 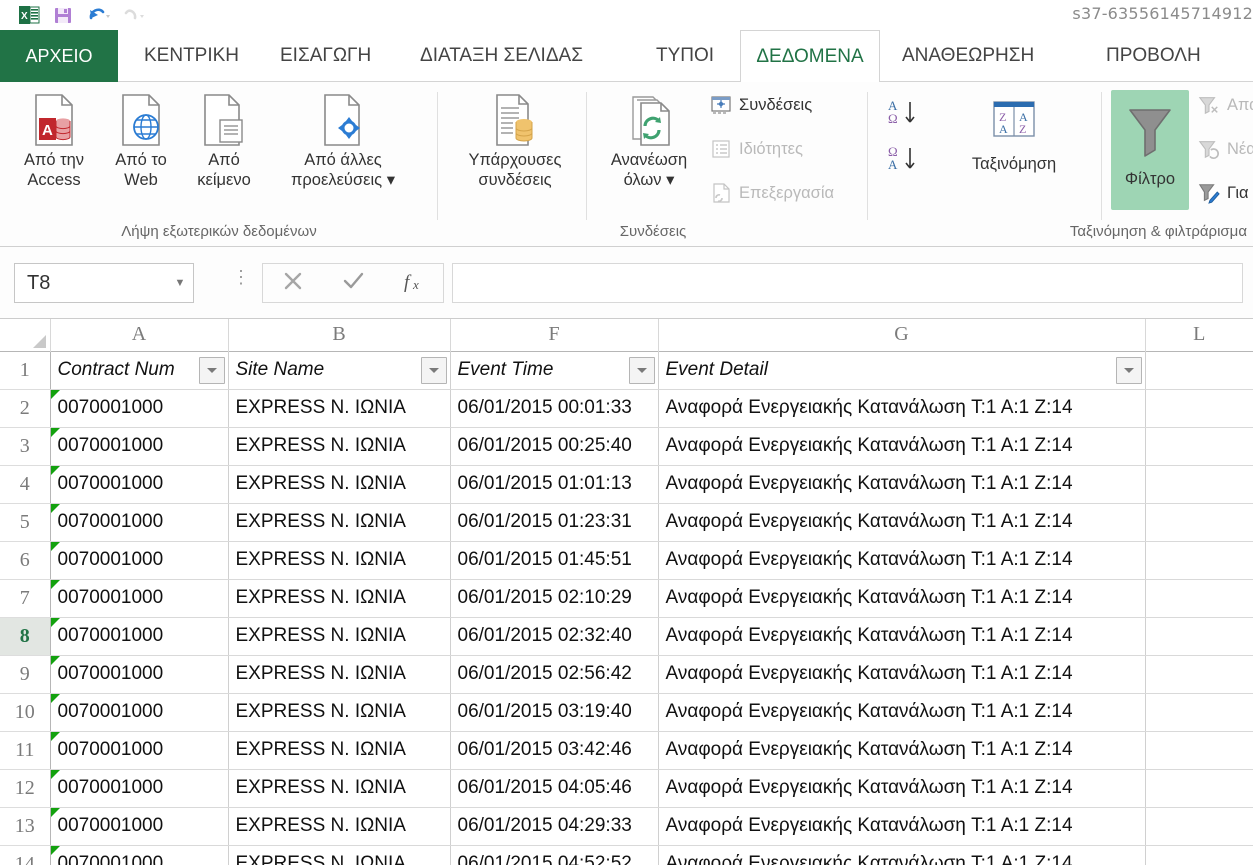 What do you see at coordinates (25, 408) in the screenshot?
I see `row-header-2: 2` at bounding box center [25, 408].